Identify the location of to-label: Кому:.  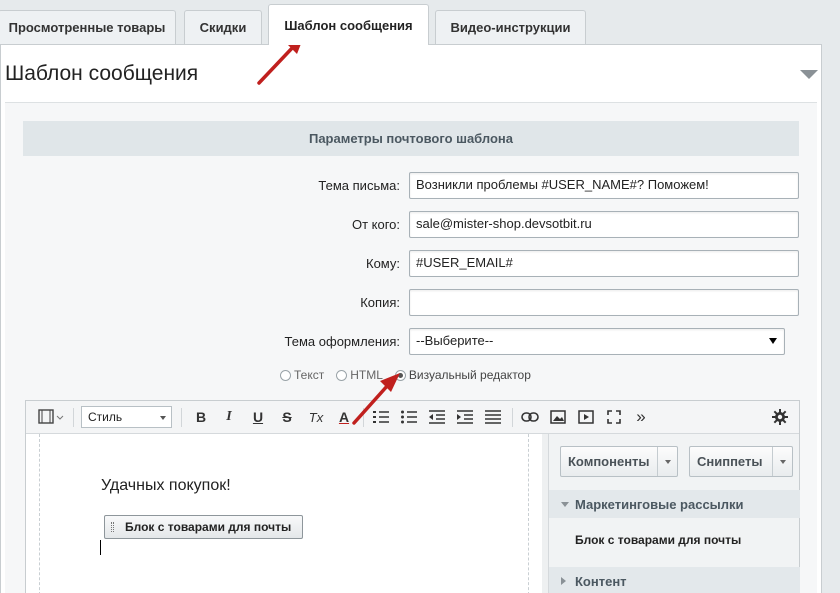
(383, 263).